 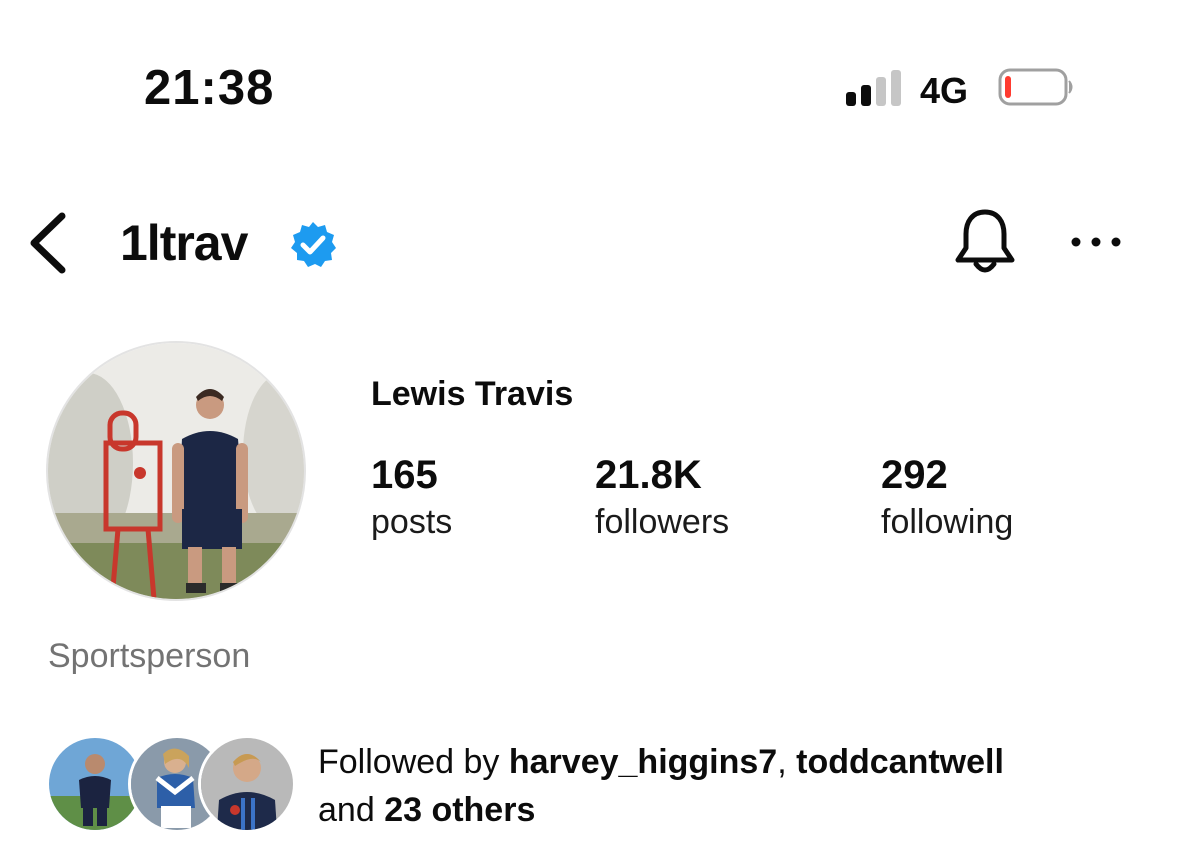 What do you see at coordinates (1035, 87) in the screenshot?
I see `battery-icon` at bounding box center [1035, 87].